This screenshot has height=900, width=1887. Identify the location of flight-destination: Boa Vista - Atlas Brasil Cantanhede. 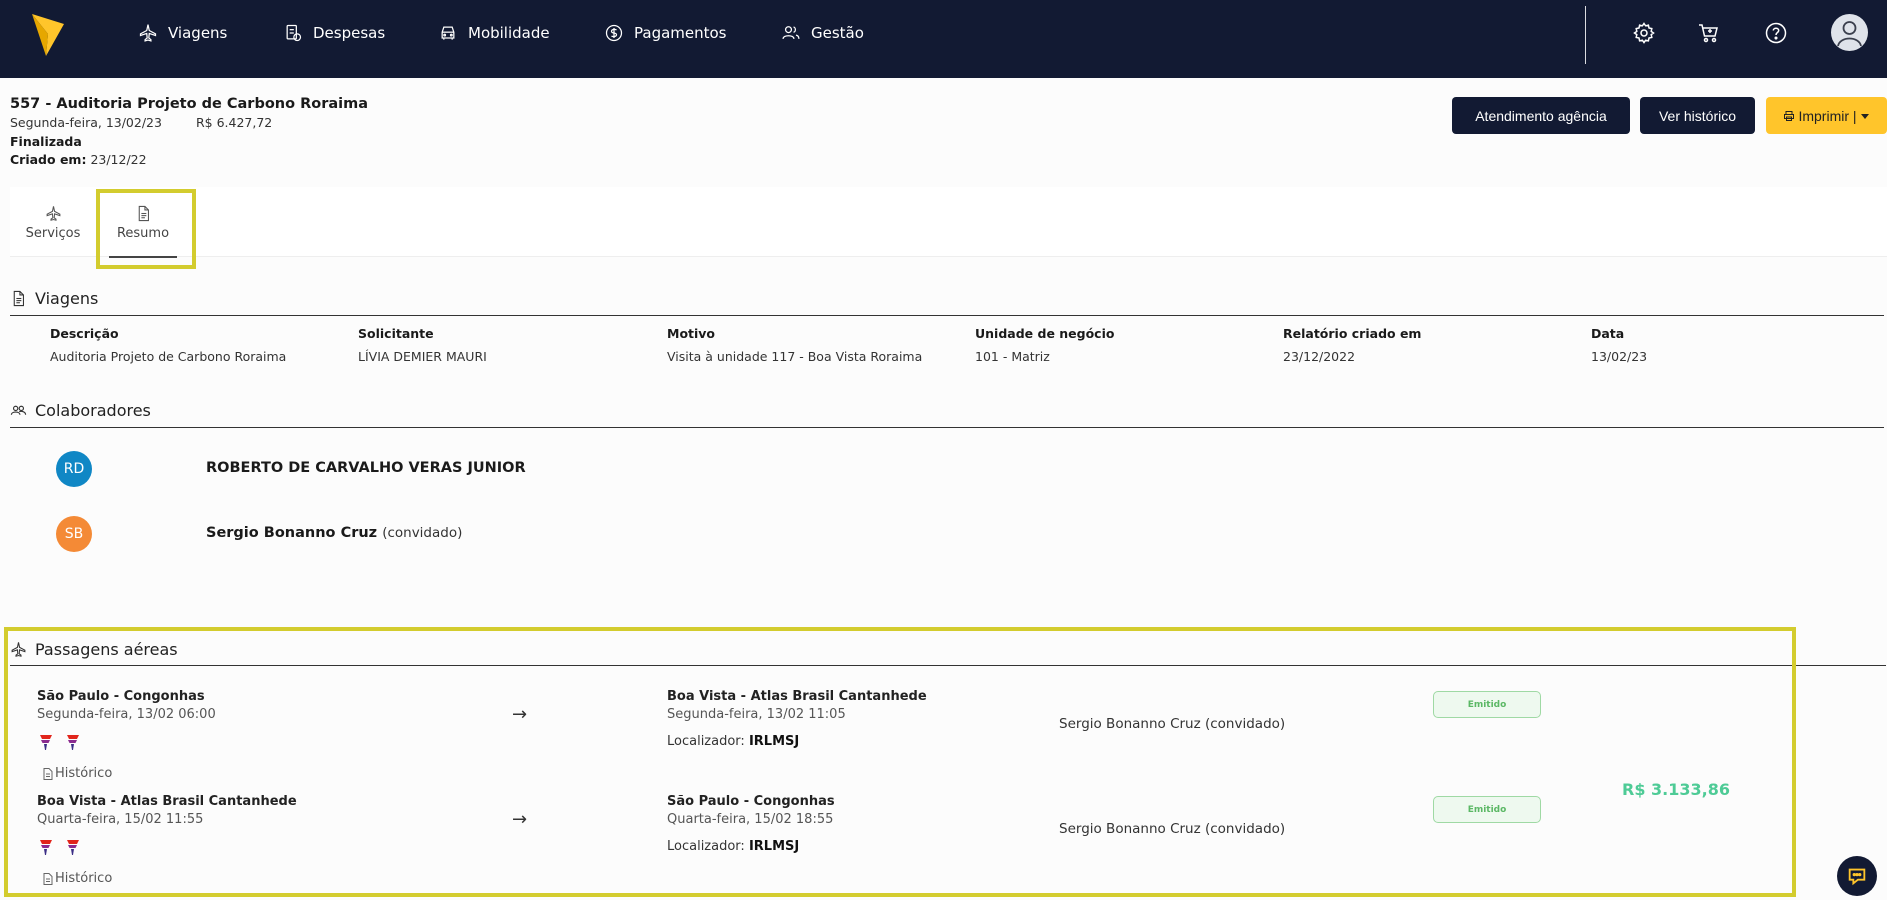
(797, 696).